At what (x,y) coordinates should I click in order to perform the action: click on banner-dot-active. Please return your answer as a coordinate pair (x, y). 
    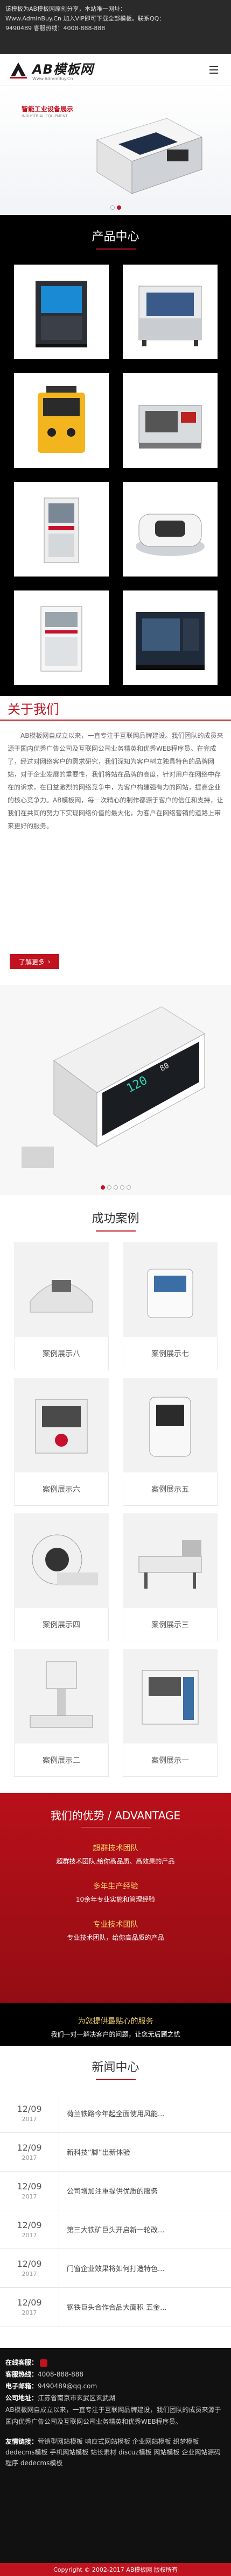
    Looking at the image, I should click on (118, 207).